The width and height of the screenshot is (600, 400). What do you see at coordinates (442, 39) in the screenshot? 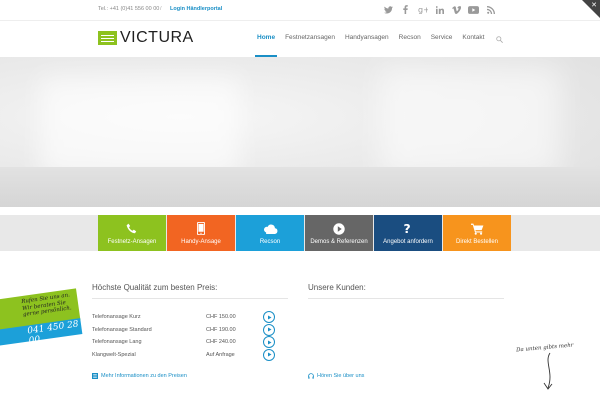
I see `nav-item-service: Service` at bounding box center [442, 39].